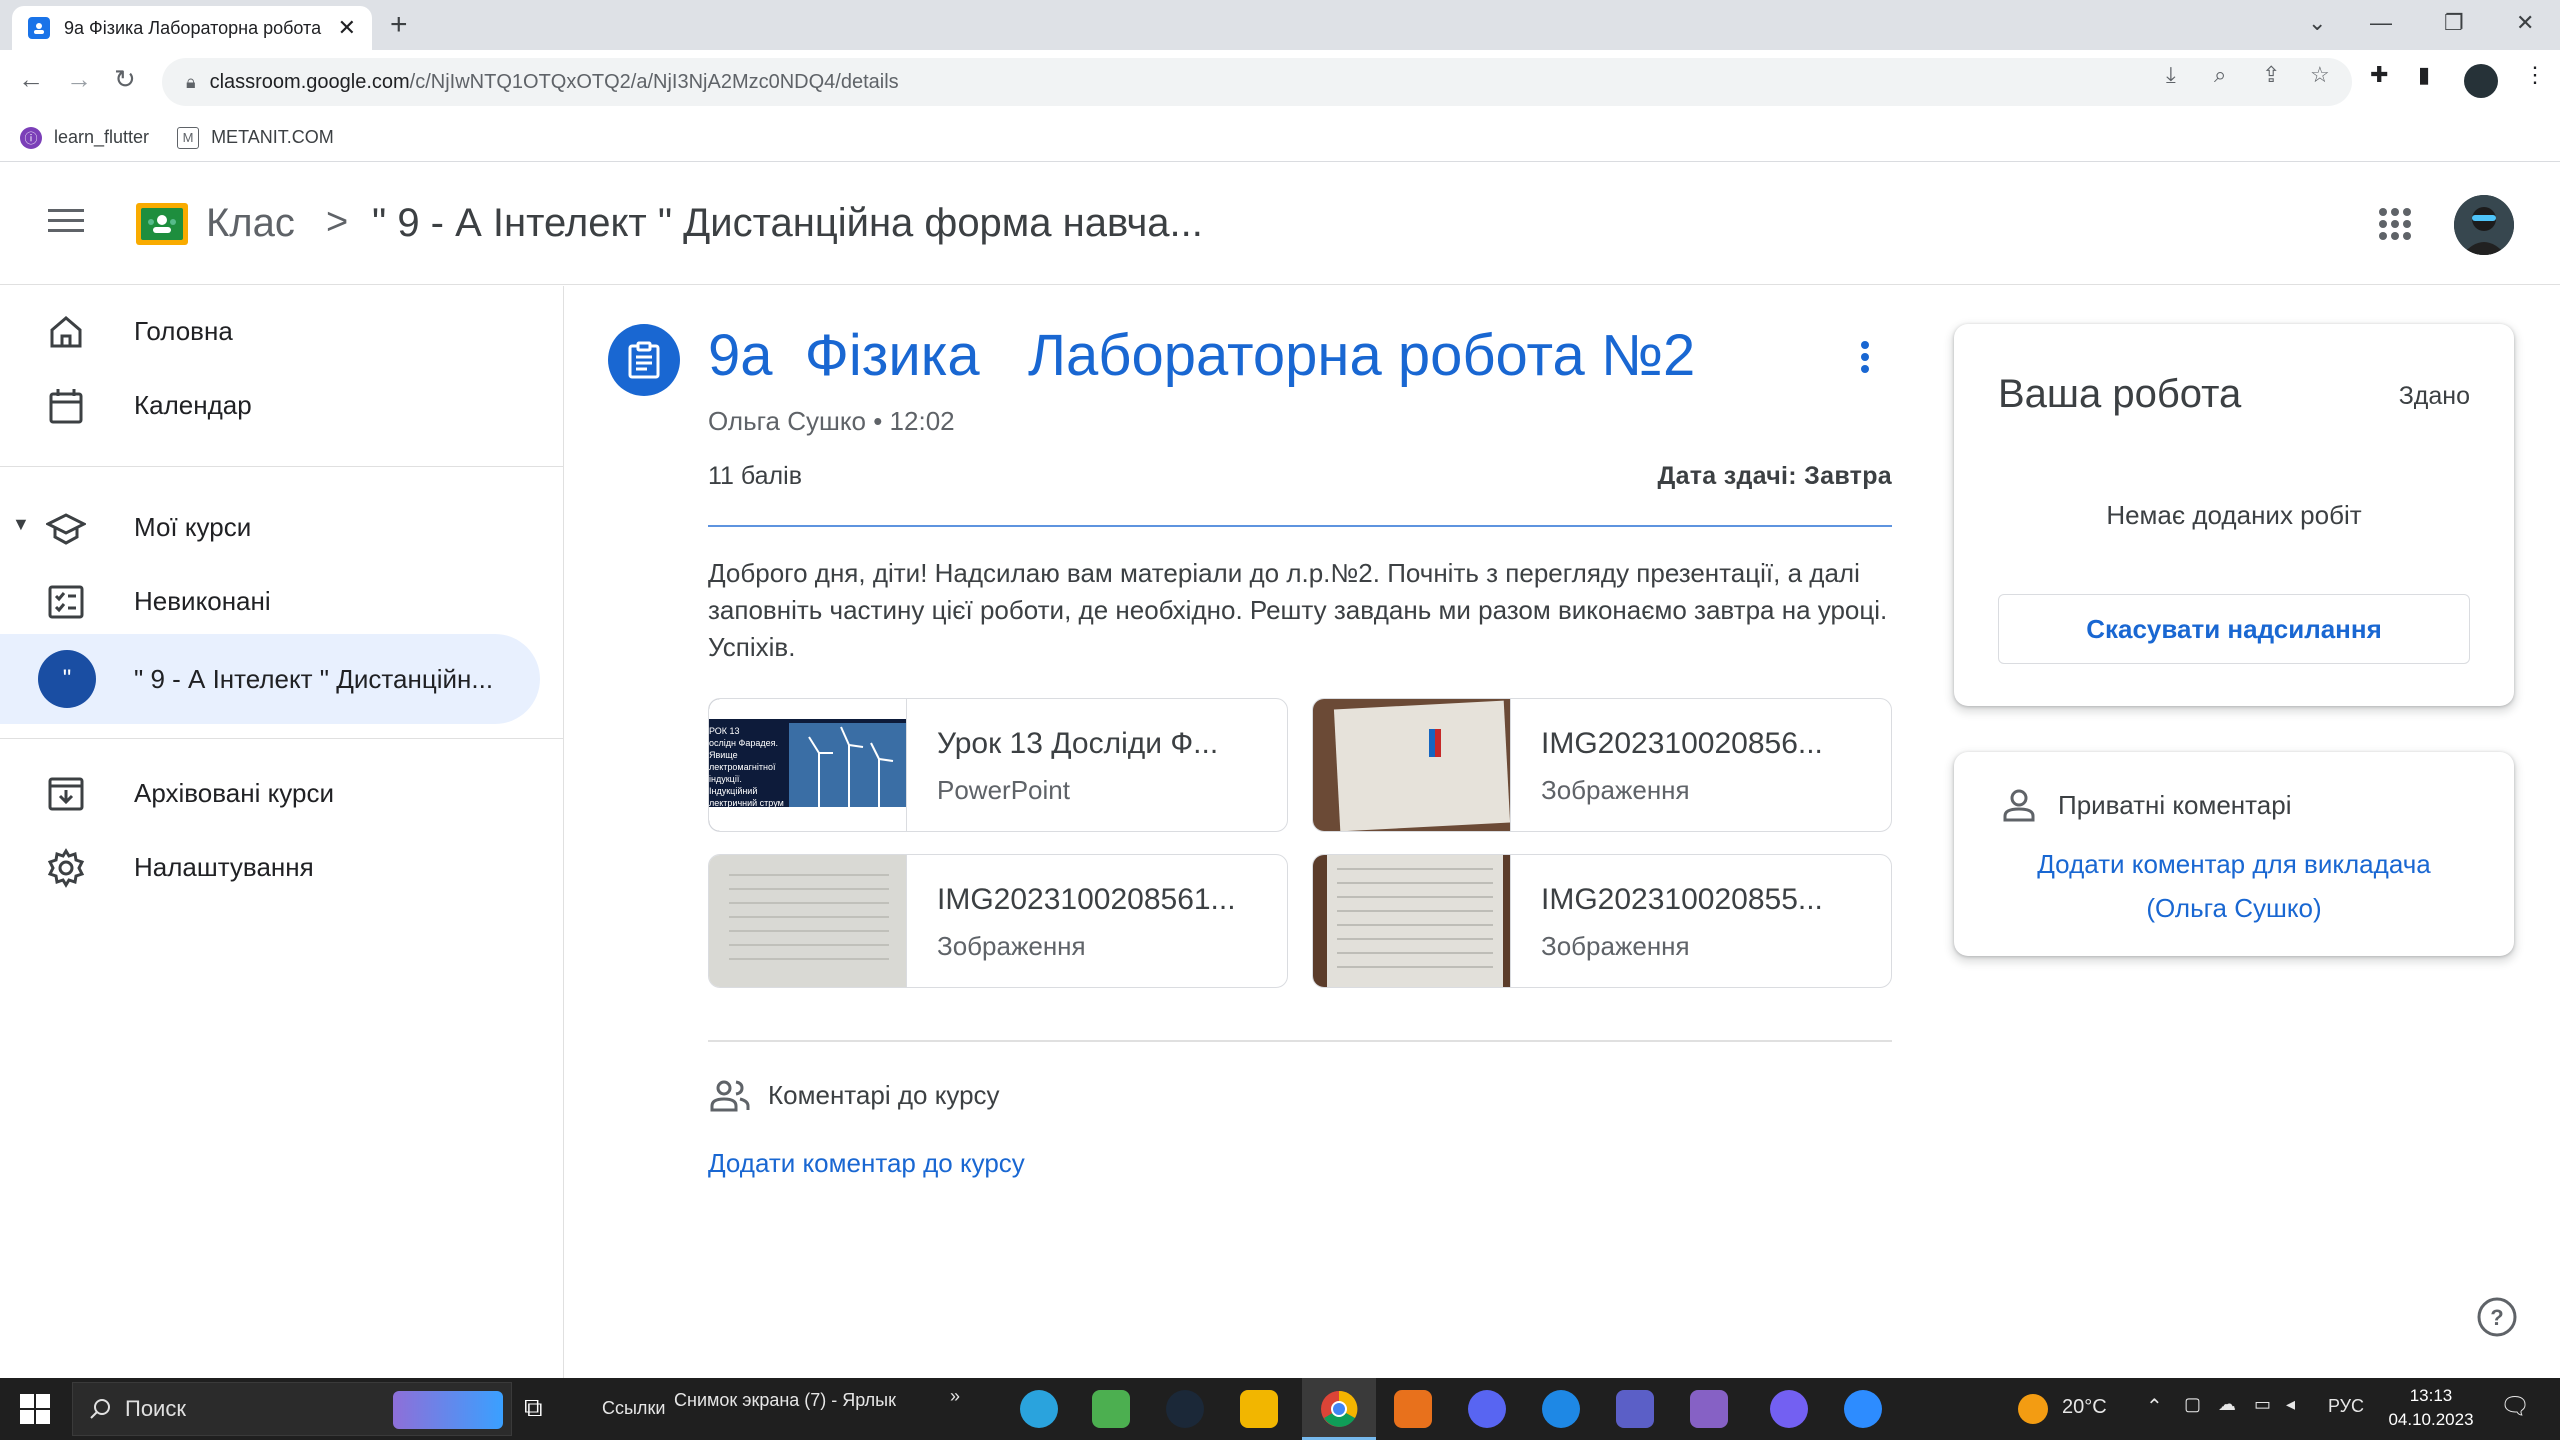 The image size is (2560, 1440). Describe the element at coordinates (2234, 629) in the screenshot. I see `unsubmit-button: Скасувати надсилання` at that location.